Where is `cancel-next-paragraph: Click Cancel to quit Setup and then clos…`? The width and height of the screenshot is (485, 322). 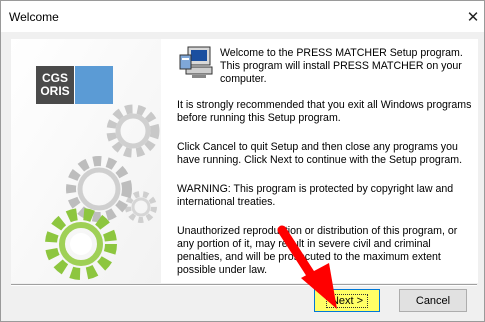 cancel-next-paragraph: Click Cancel to quit Setup and then clos… is located at coordinates (320, 153).